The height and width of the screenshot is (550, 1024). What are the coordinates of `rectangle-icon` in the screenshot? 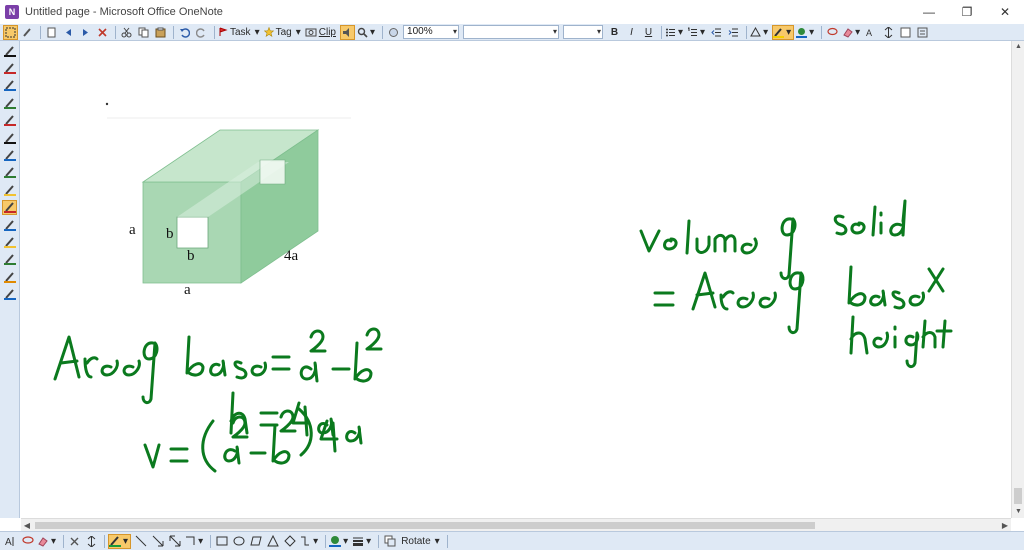 It's located at (222, 541).